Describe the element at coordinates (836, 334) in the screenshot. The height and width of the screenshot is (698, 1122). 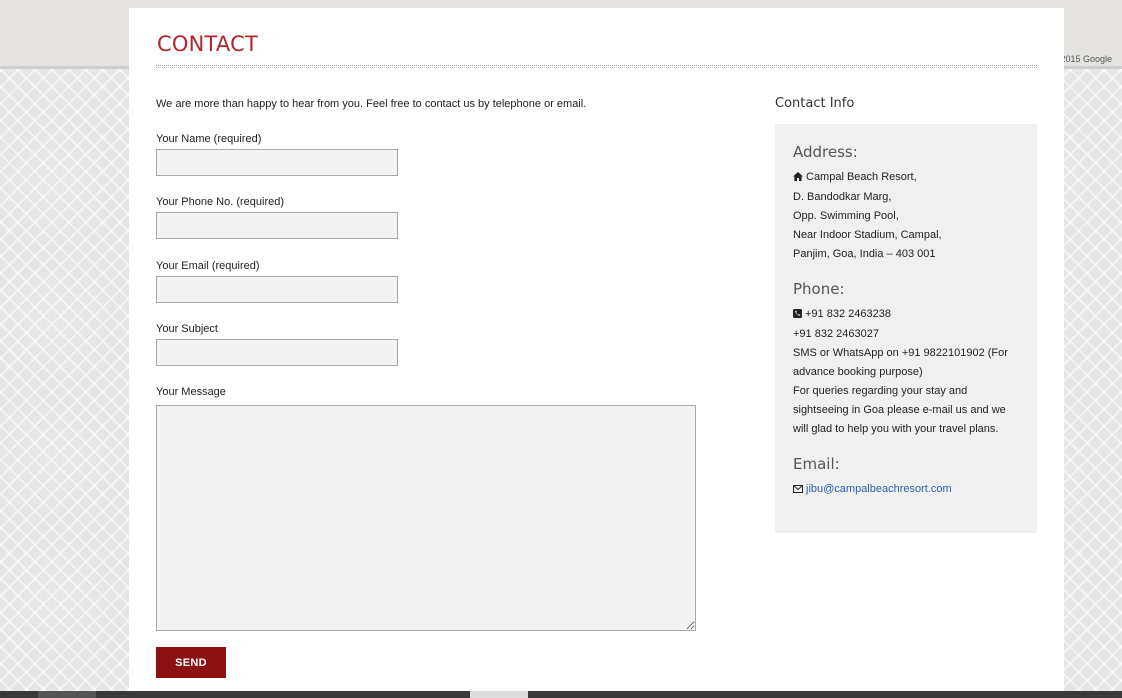
I see `phone-line: +91 832 2463027` at that location.